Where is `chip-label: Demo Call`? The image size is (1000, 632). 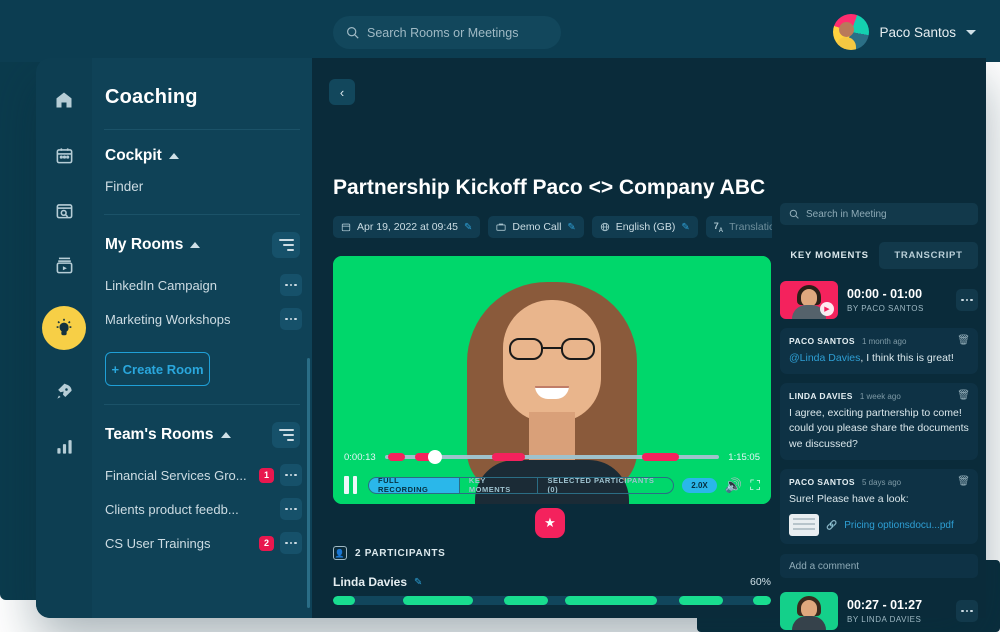 chip-label: Demo Call is located at coordinates (537, 227).